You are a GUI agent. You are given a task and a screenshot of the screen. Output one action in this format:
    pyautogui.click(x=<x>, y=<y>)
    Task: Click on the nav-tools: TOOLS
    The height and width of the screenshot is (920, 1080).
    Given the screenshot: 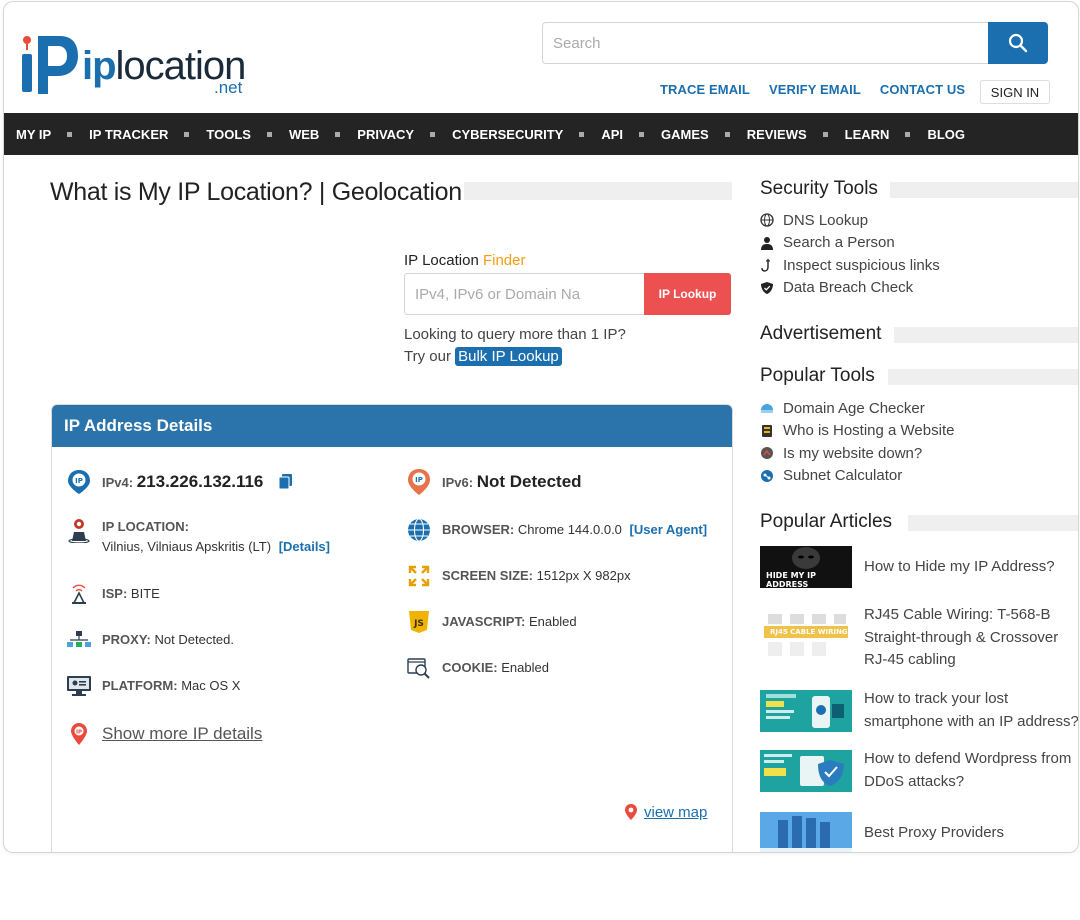 What is the action you would take?
    pyautogui.click(x=228, y=134)
    